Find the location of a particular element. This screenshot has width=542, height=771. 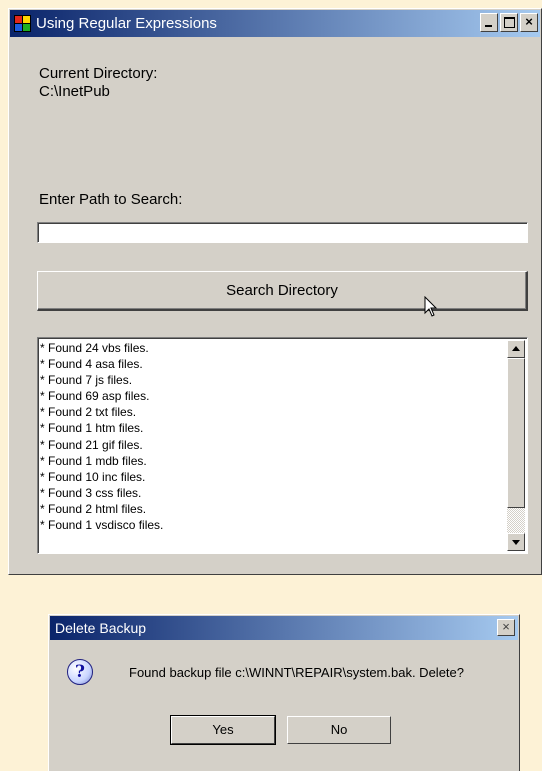

scroll-down-button is located at coordinates (516, 542).